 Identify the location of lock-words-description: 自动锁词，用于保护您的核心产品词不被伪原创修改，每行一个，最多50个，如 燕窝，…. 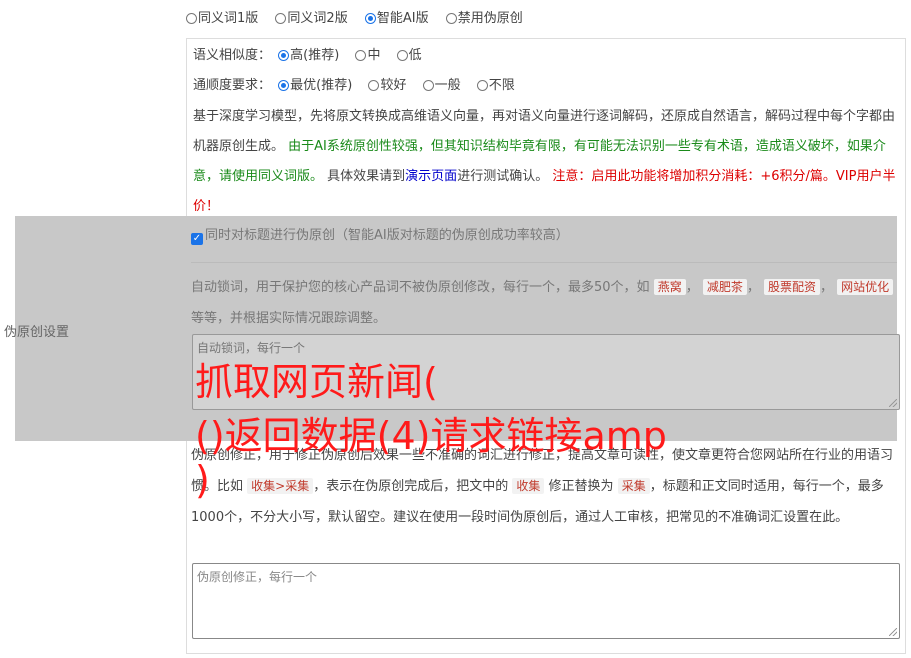
(545, 303).